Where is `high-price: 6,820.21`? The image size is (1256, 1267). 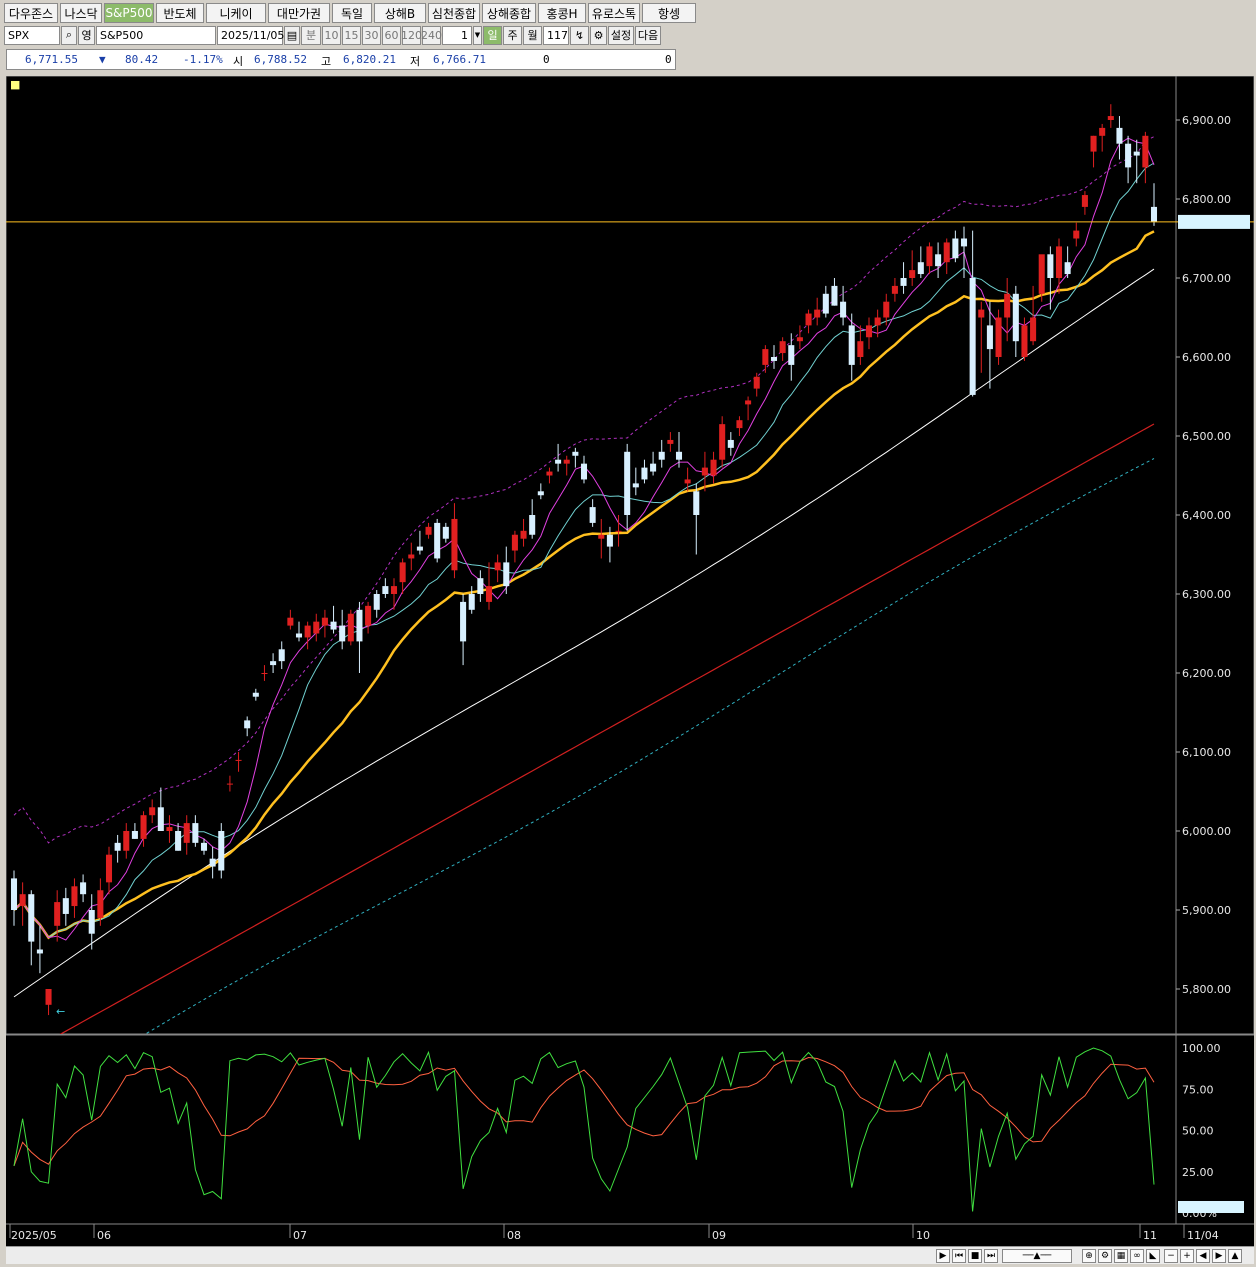 high-price: 6,820.21 is located at coordinates (369, 59).